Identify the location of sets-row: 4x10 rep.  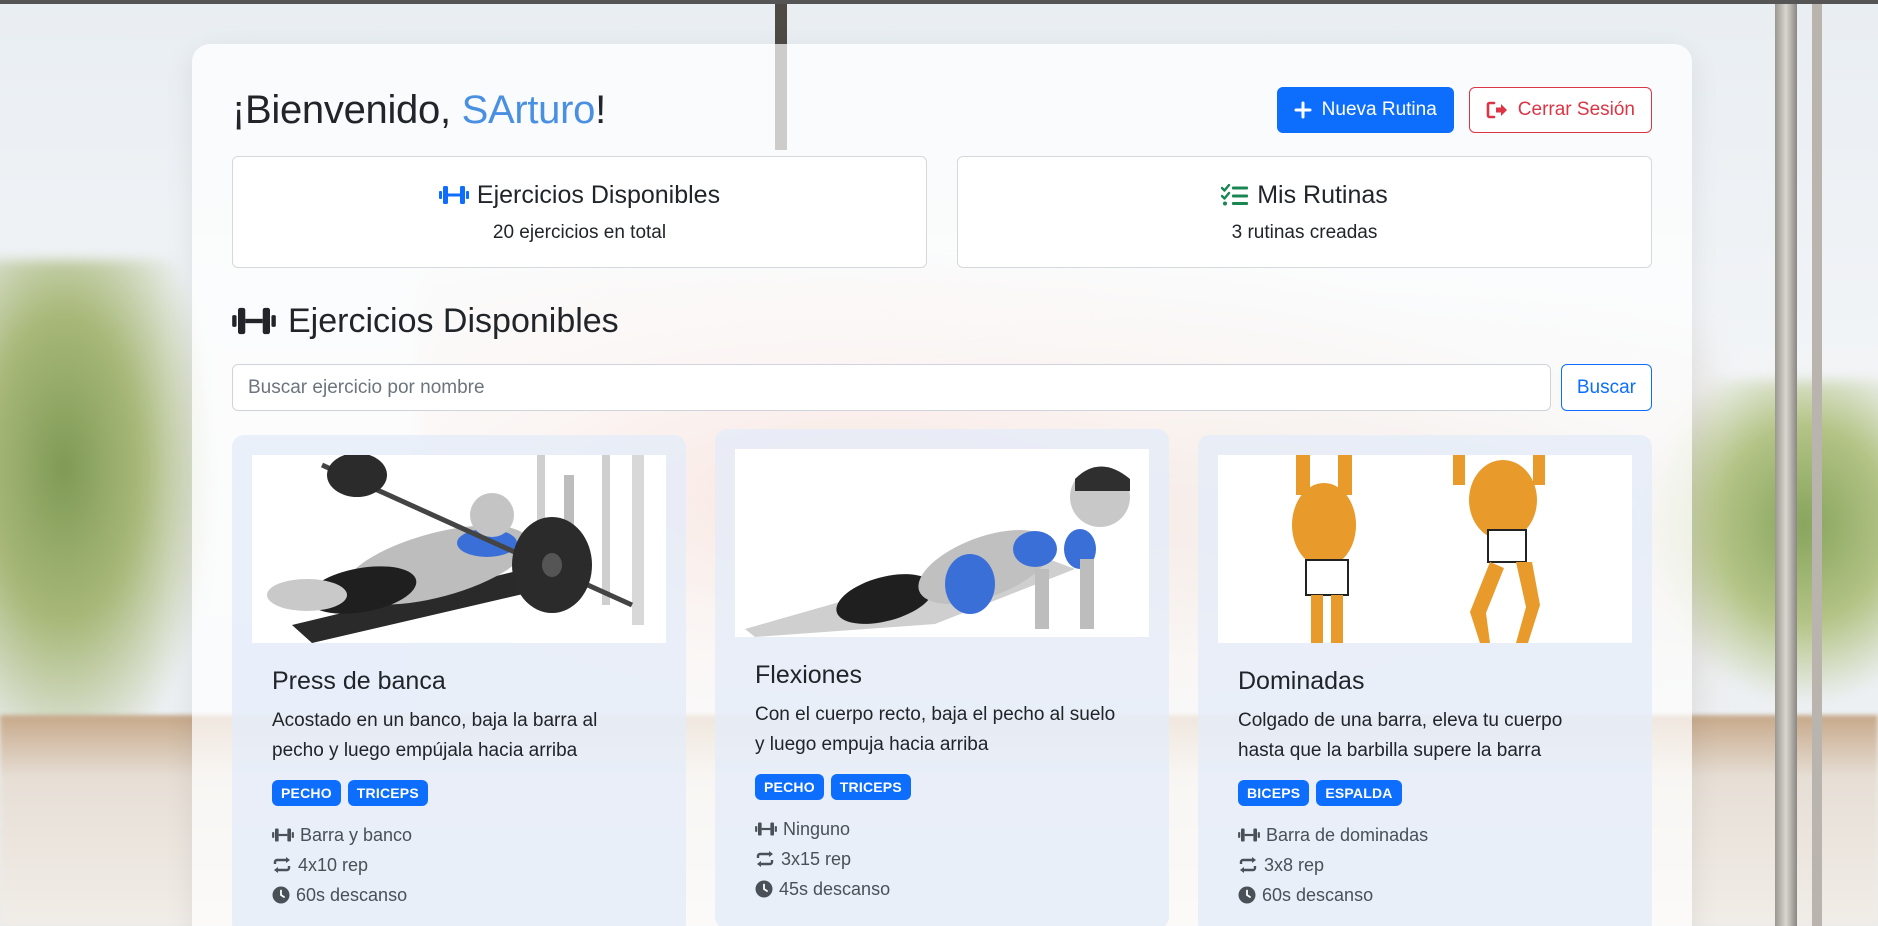
(459, 865).